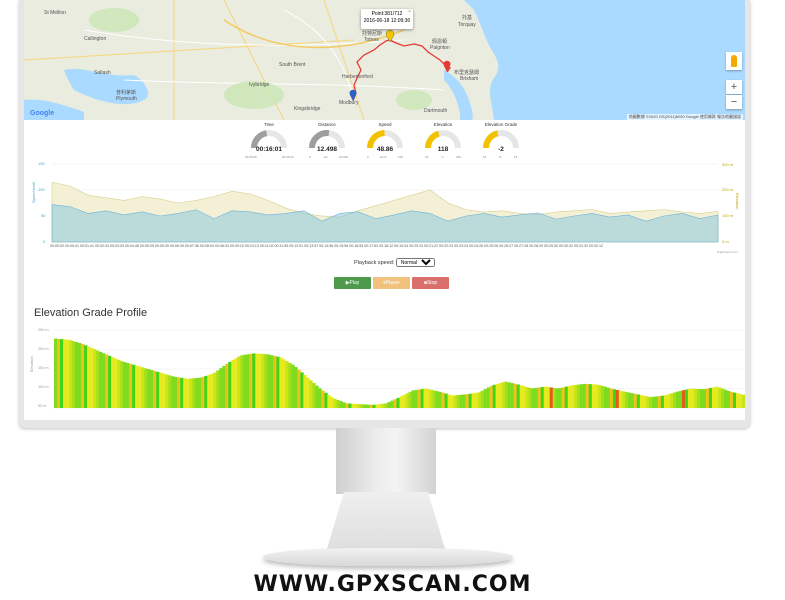  I want to click on zoom-in-button: +, so click(734, 87).